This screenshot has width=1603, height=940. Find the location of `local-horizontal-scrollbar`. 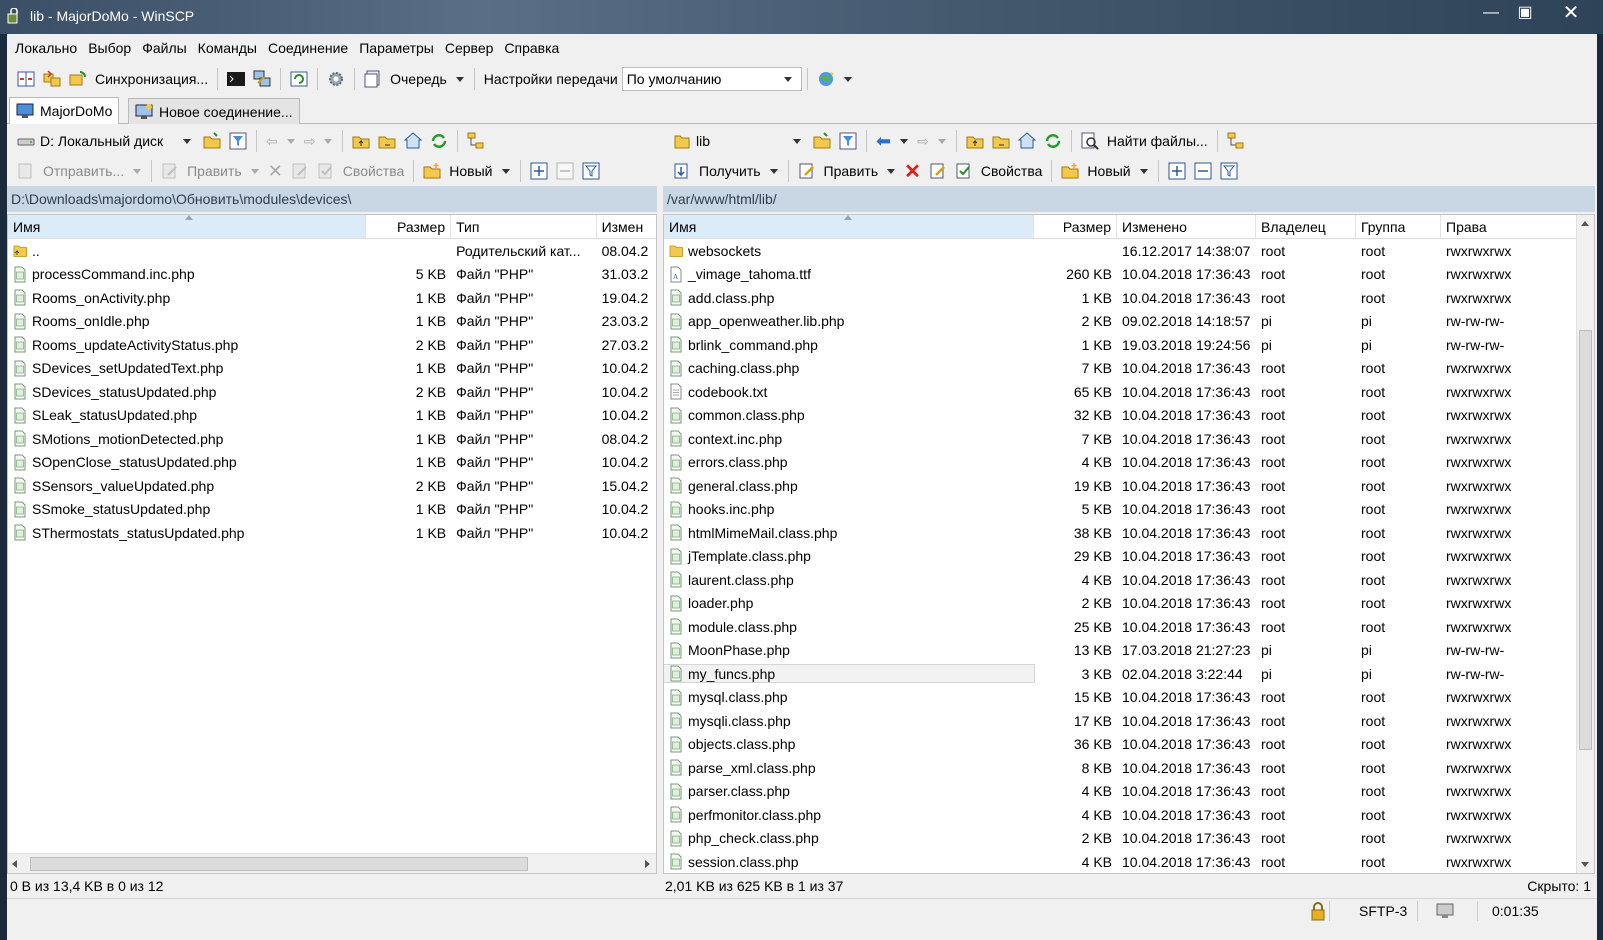

local-horizontal-scrollbar is located at coordinates (332, 863).